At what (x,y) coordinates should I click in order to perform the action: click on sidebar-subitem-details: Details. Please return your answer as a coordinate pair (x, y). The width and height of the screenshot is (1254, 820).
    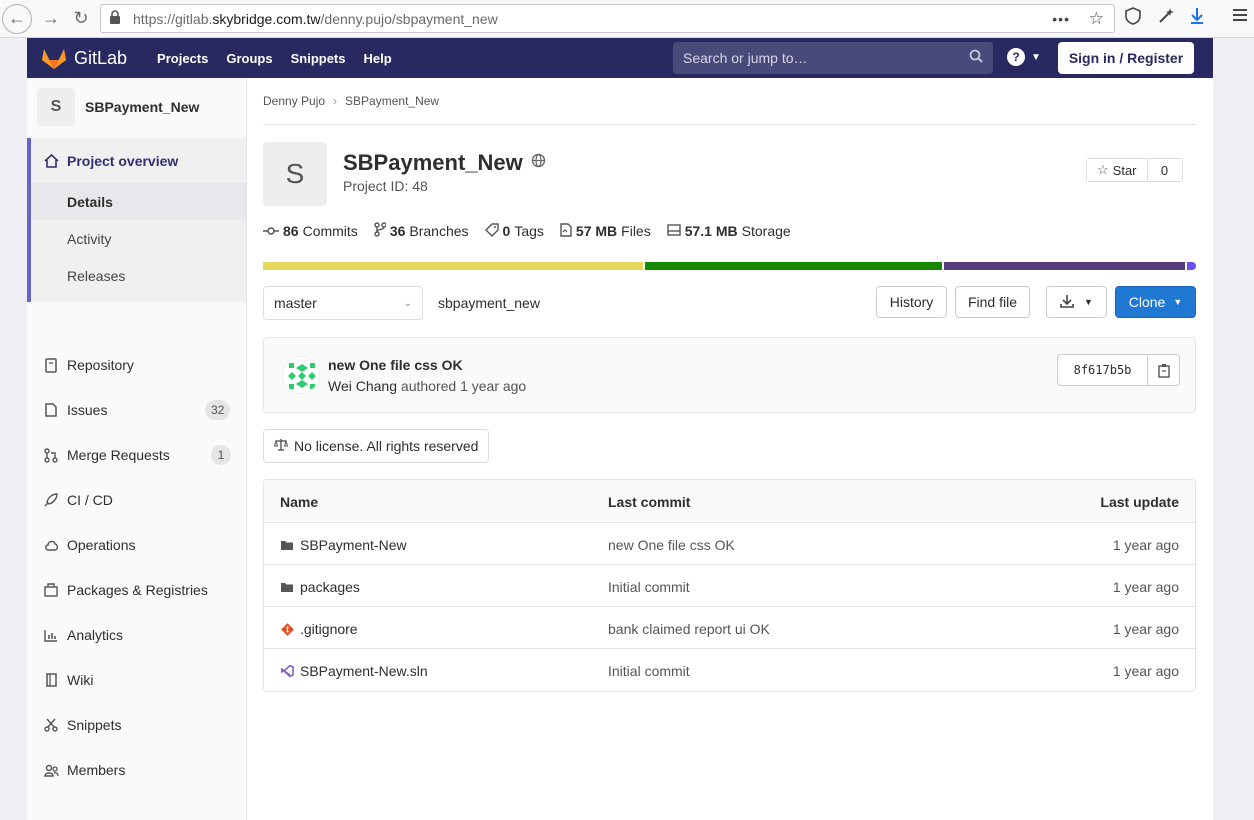
    Looking at the image, I should click on (138, 201).